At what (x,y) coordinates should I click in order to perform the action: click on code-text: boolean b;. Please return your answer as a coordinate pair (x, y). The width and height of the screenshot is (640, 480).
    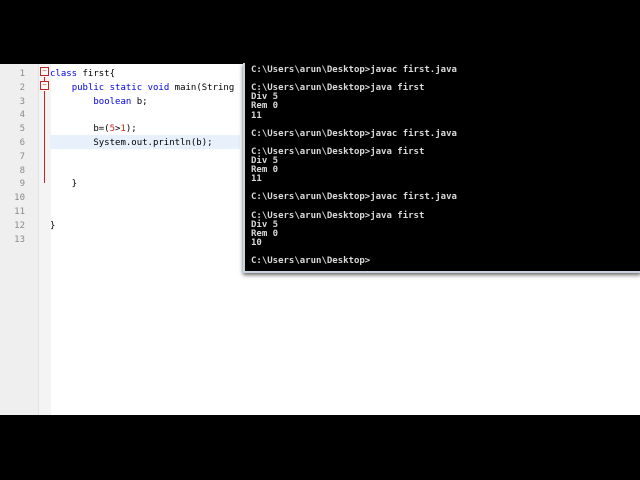
    Looking at the image, I should click on (120, 101).